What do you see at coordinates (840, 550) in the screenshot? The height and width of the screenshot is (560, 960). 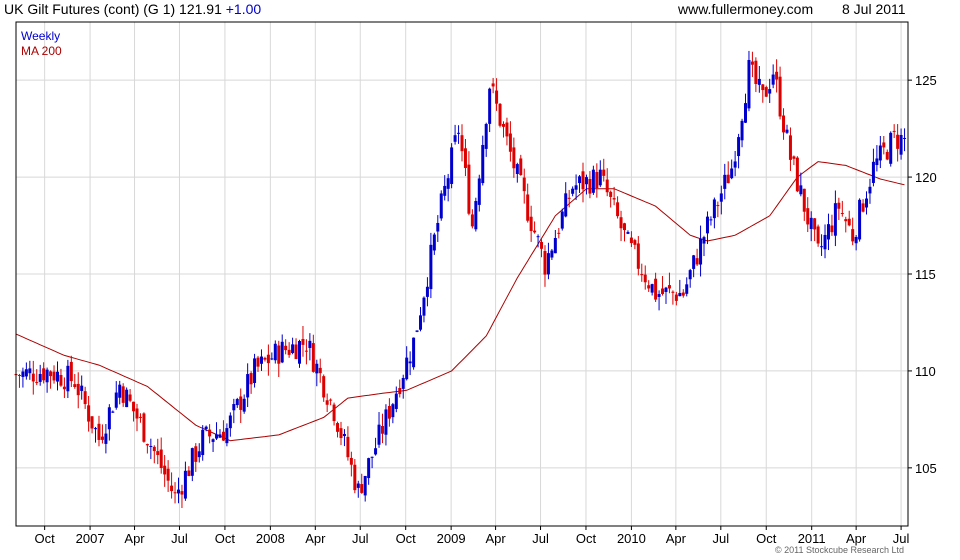 I see `copyright-text: © 2011 Stockcube Research Ltd` at bounding box center [840, 550].